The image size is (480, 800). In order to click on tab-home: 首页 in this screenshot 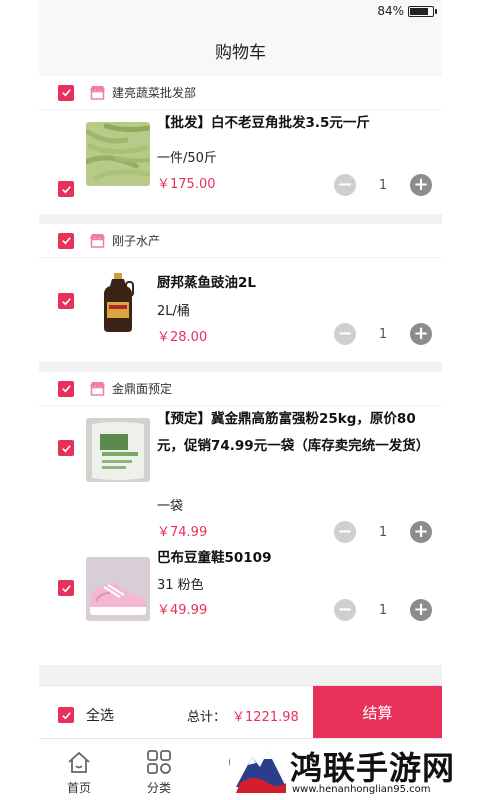, I will do `click(79, 772)`.